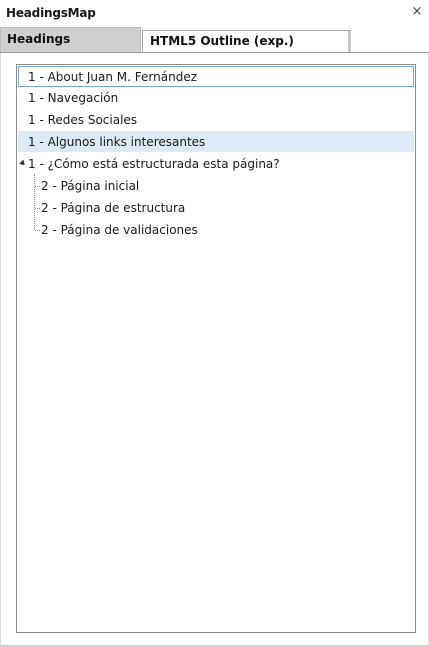 The image size is (429, 647). Describe the element at coordinates (70, 39) in the screenshot. I see `tab-headings: Headings` at that location.